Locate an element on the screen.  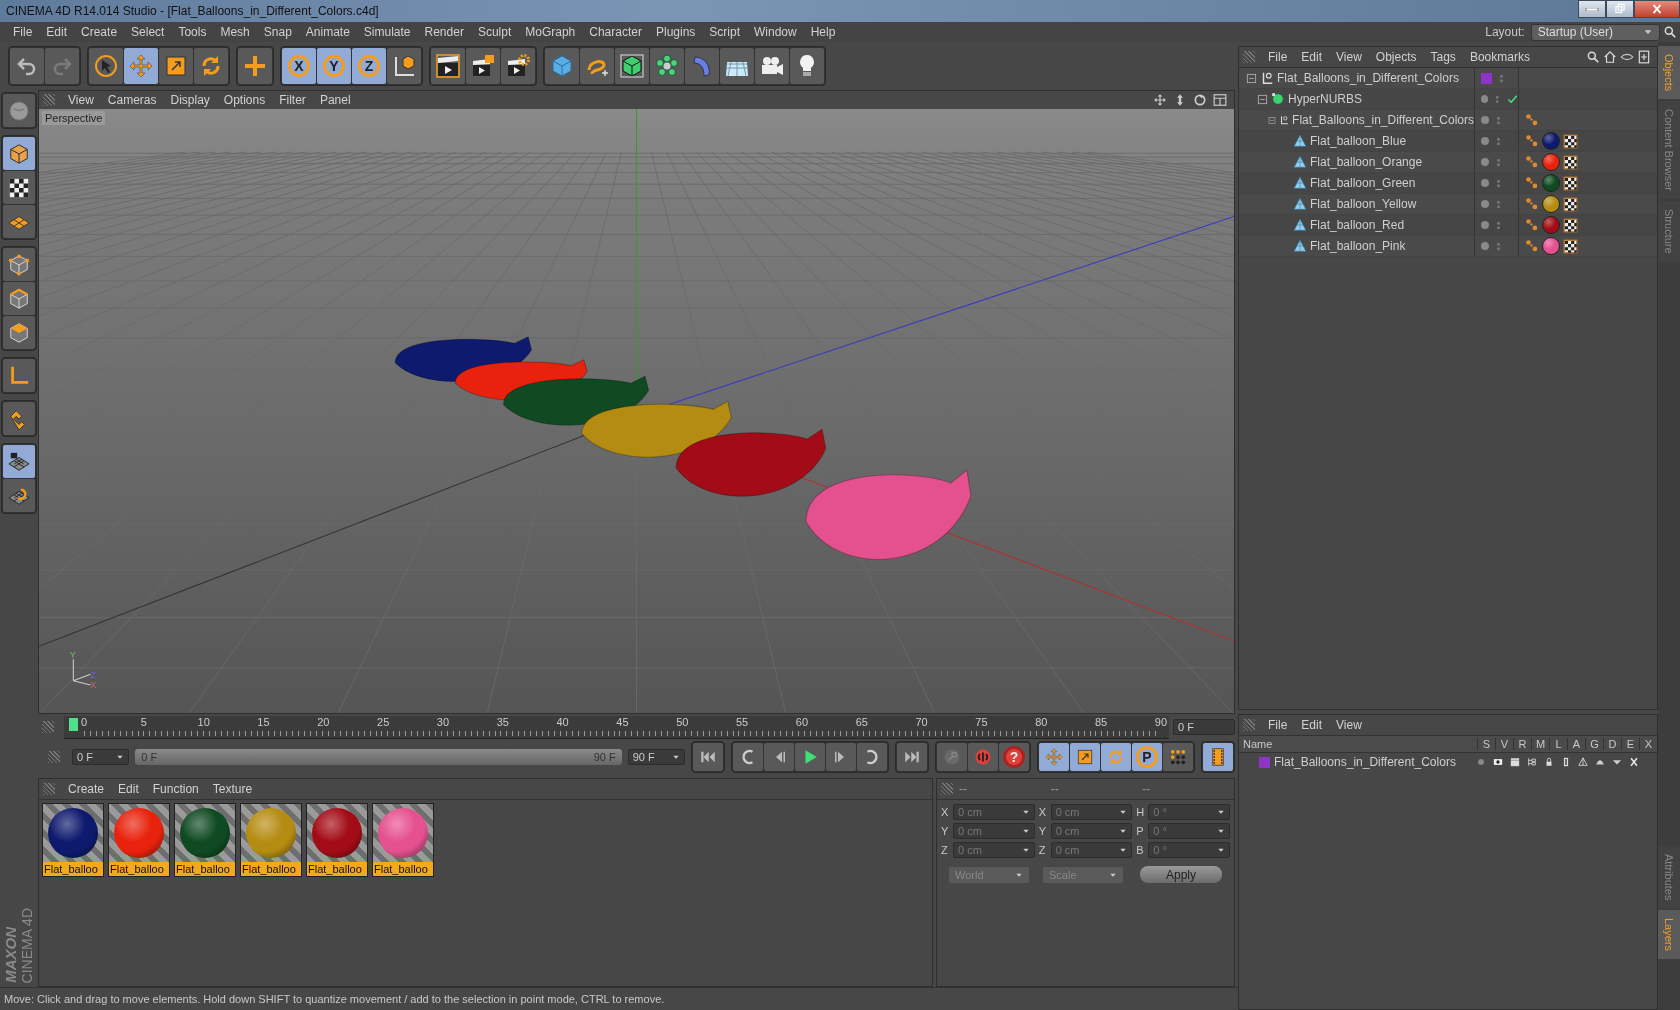
toolbar-button: Z is located at coordinates (369, 66).